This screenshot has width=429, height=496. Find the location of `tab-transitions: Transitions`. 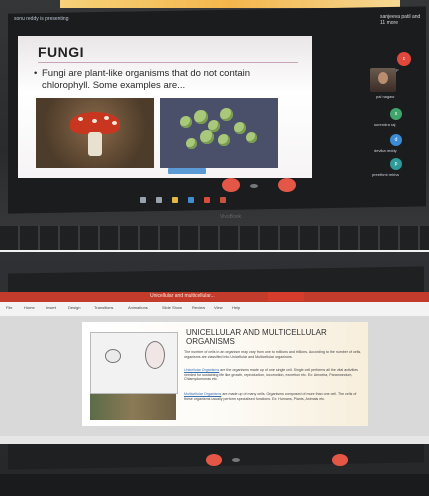

tab-transitions: Transitions is located at coordinates (103, 307).